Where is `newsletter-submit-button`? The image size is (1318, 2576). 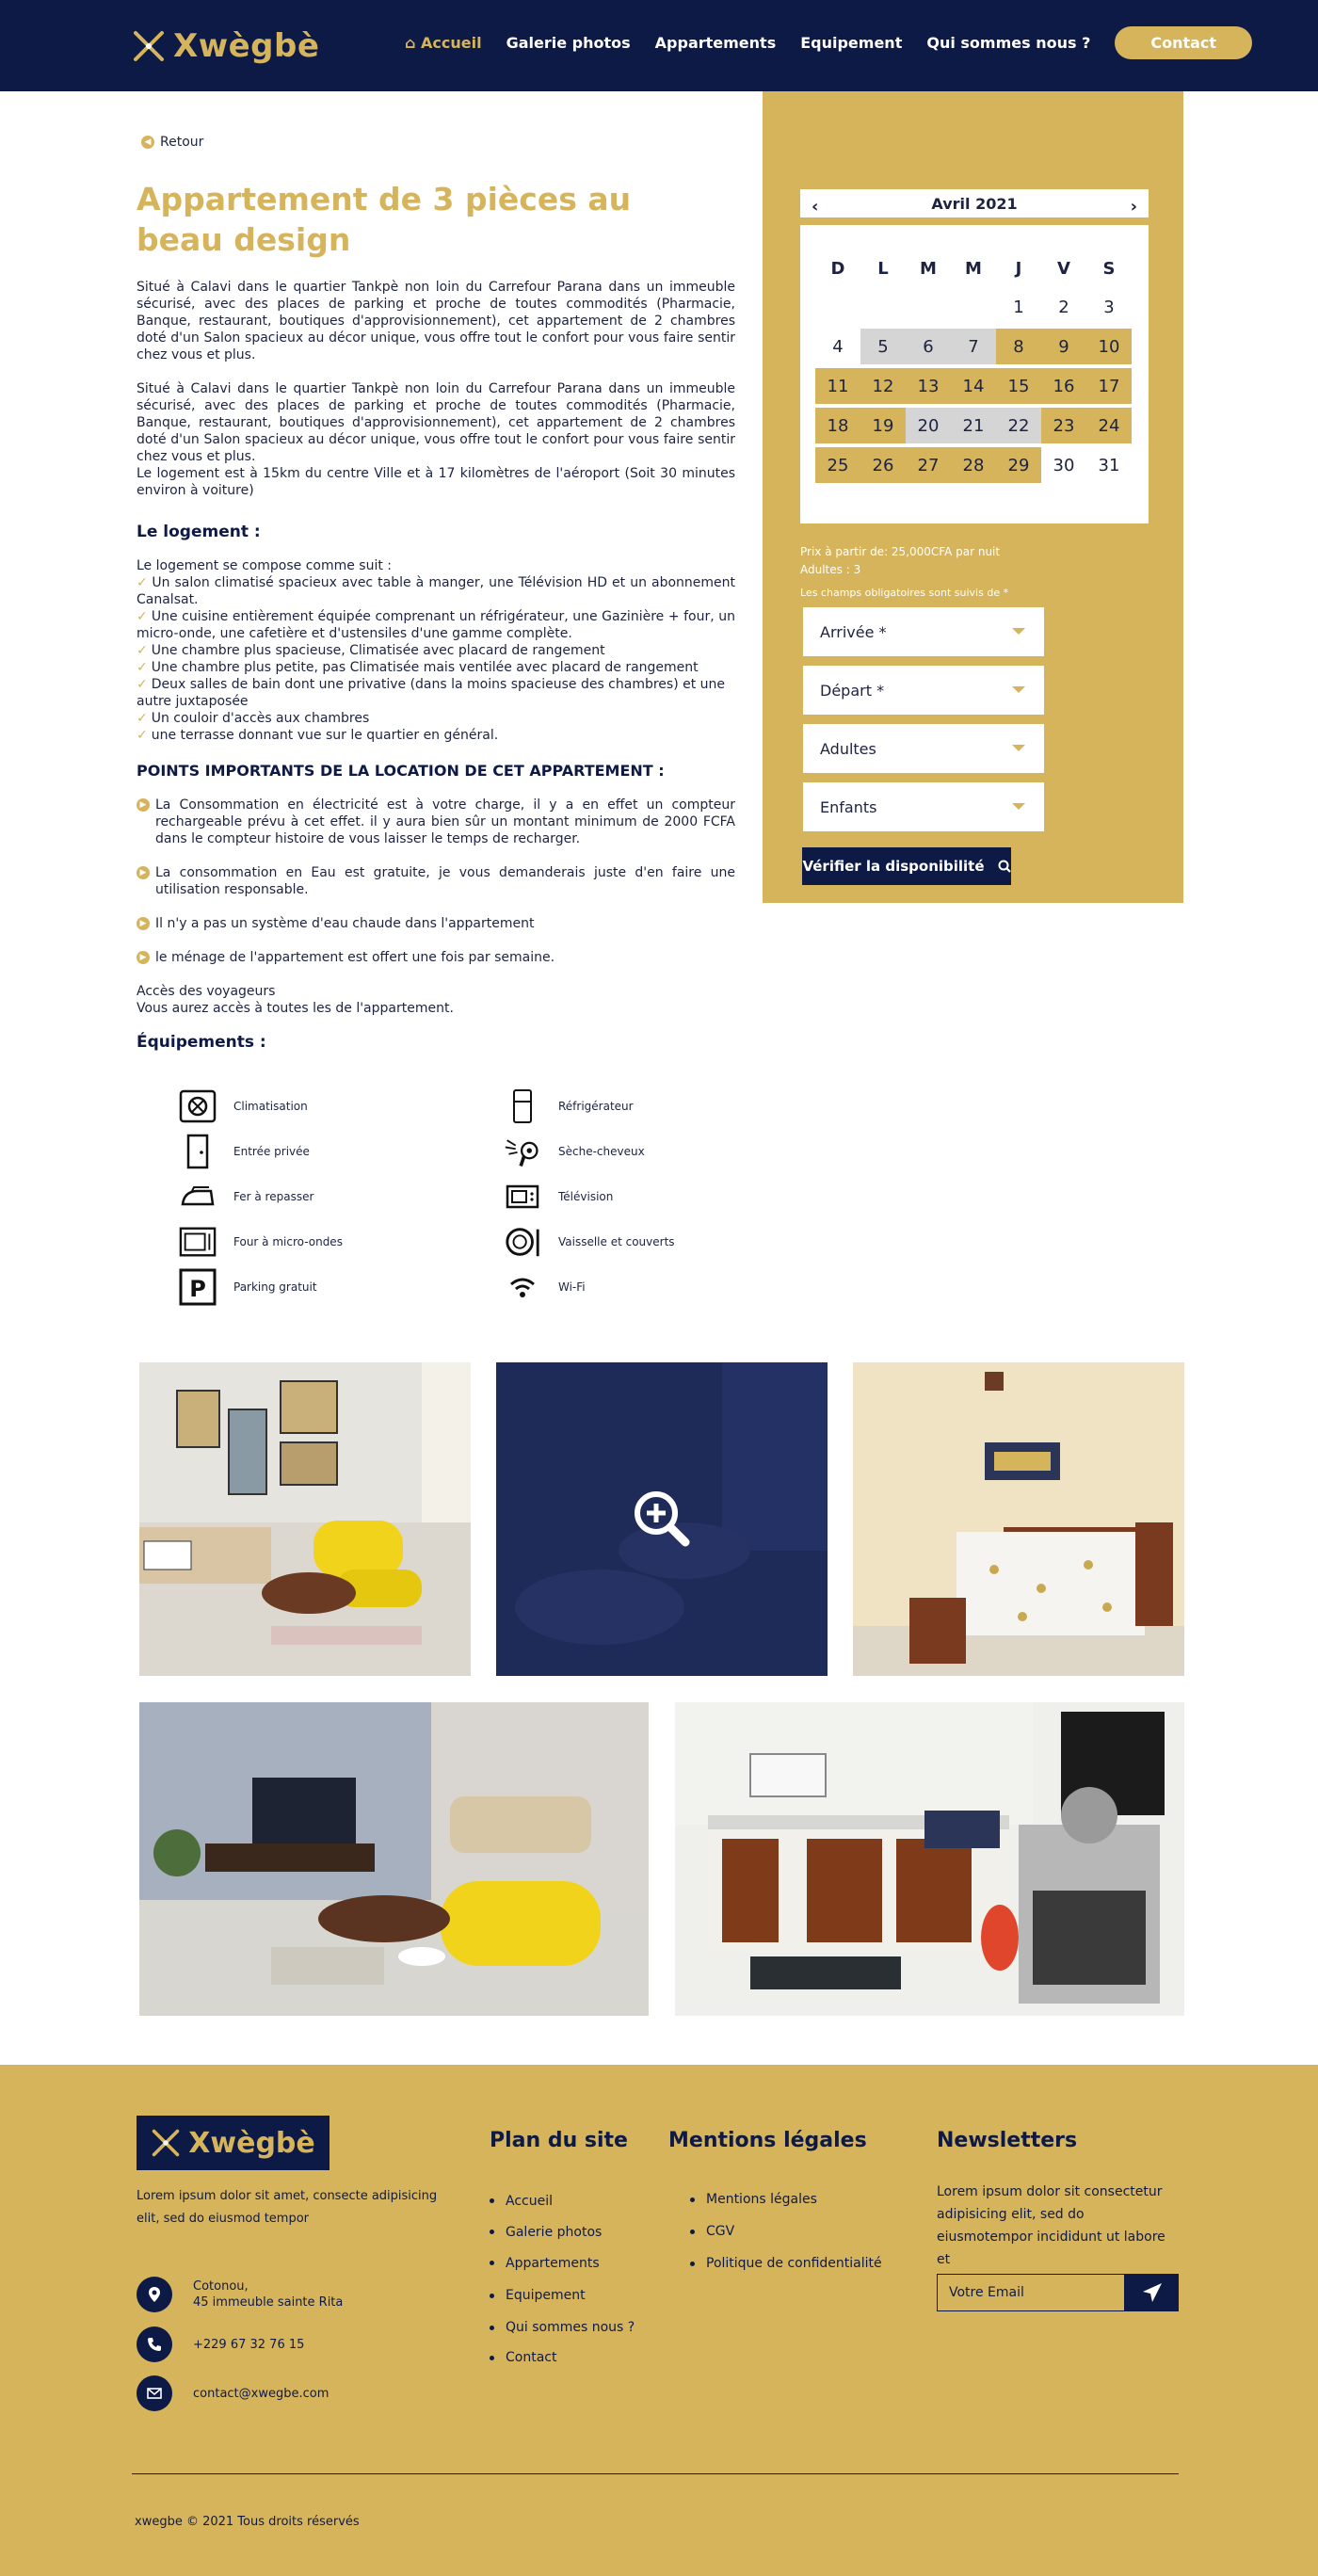
newsletter-submit-button is located at coordinates (1152, 2292).